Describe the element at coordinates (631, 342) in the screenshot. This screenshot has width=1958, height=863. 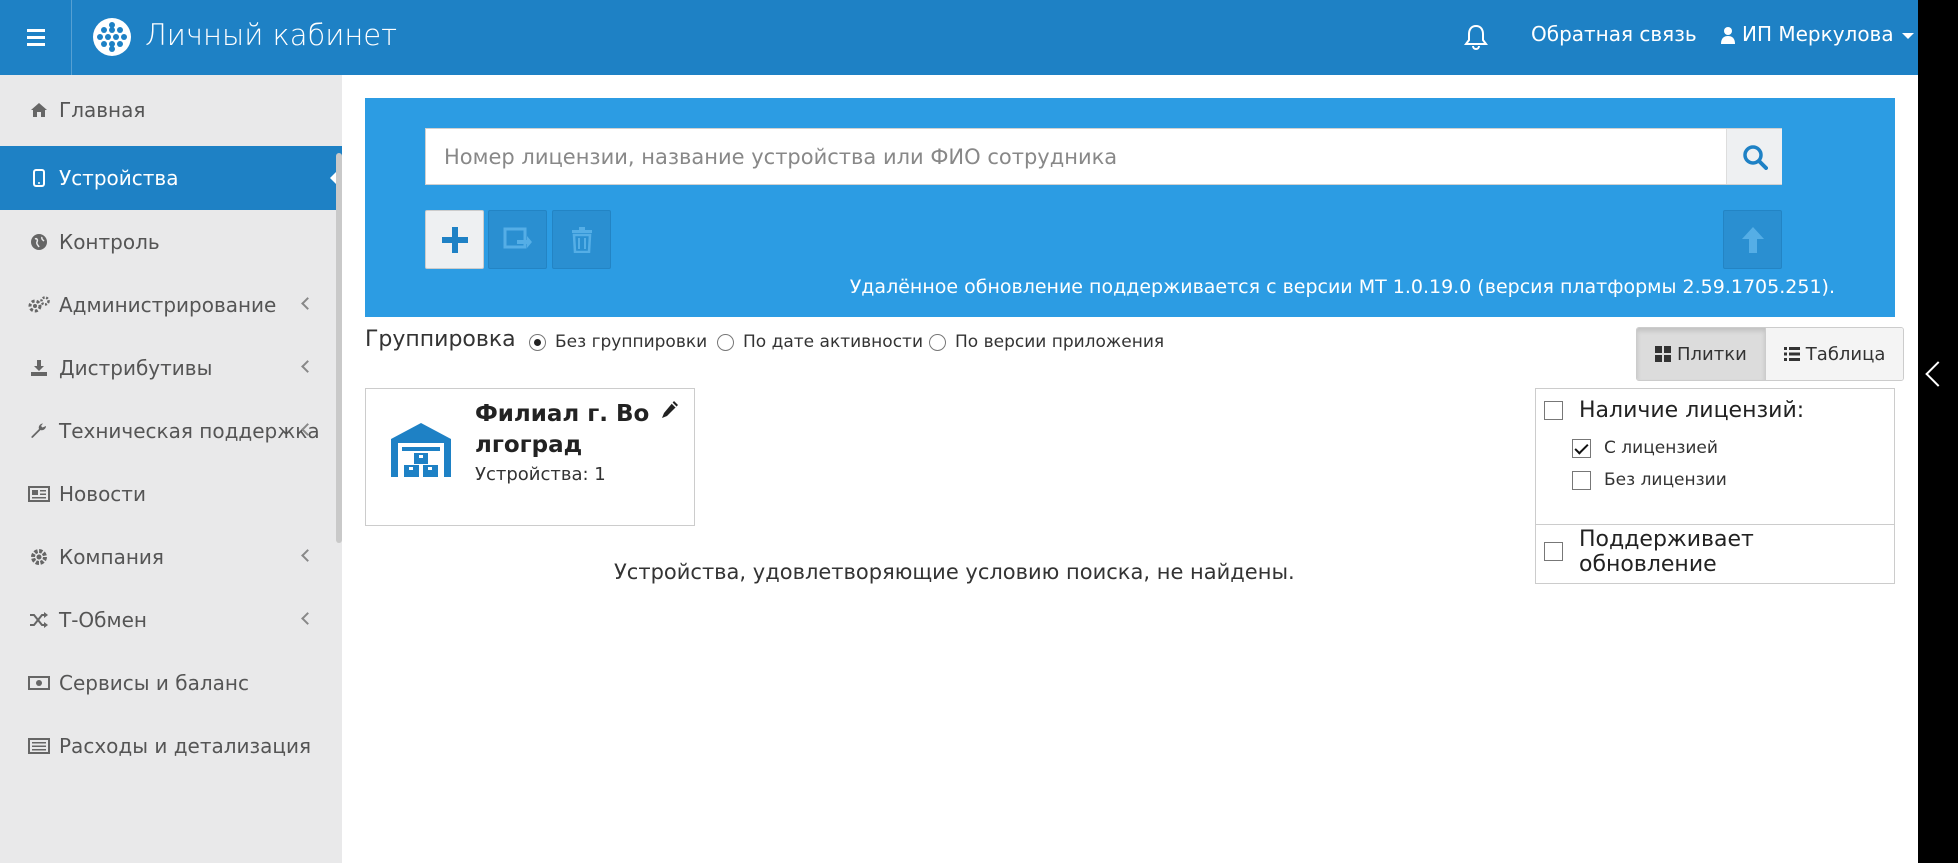
I see `radio-label: Без группировки` at that location.